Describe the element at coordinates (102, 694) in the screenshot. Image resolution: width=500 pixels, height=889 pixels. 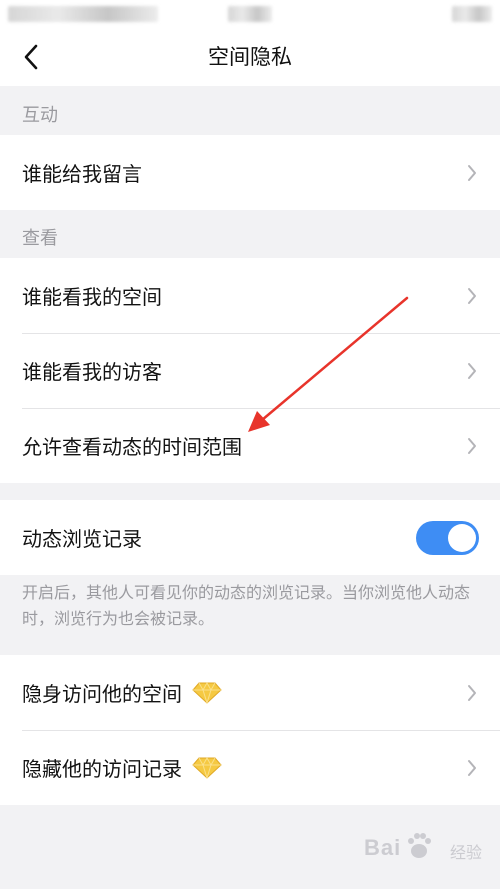
I see `row-label: 隐身访问他的空间` at that location.